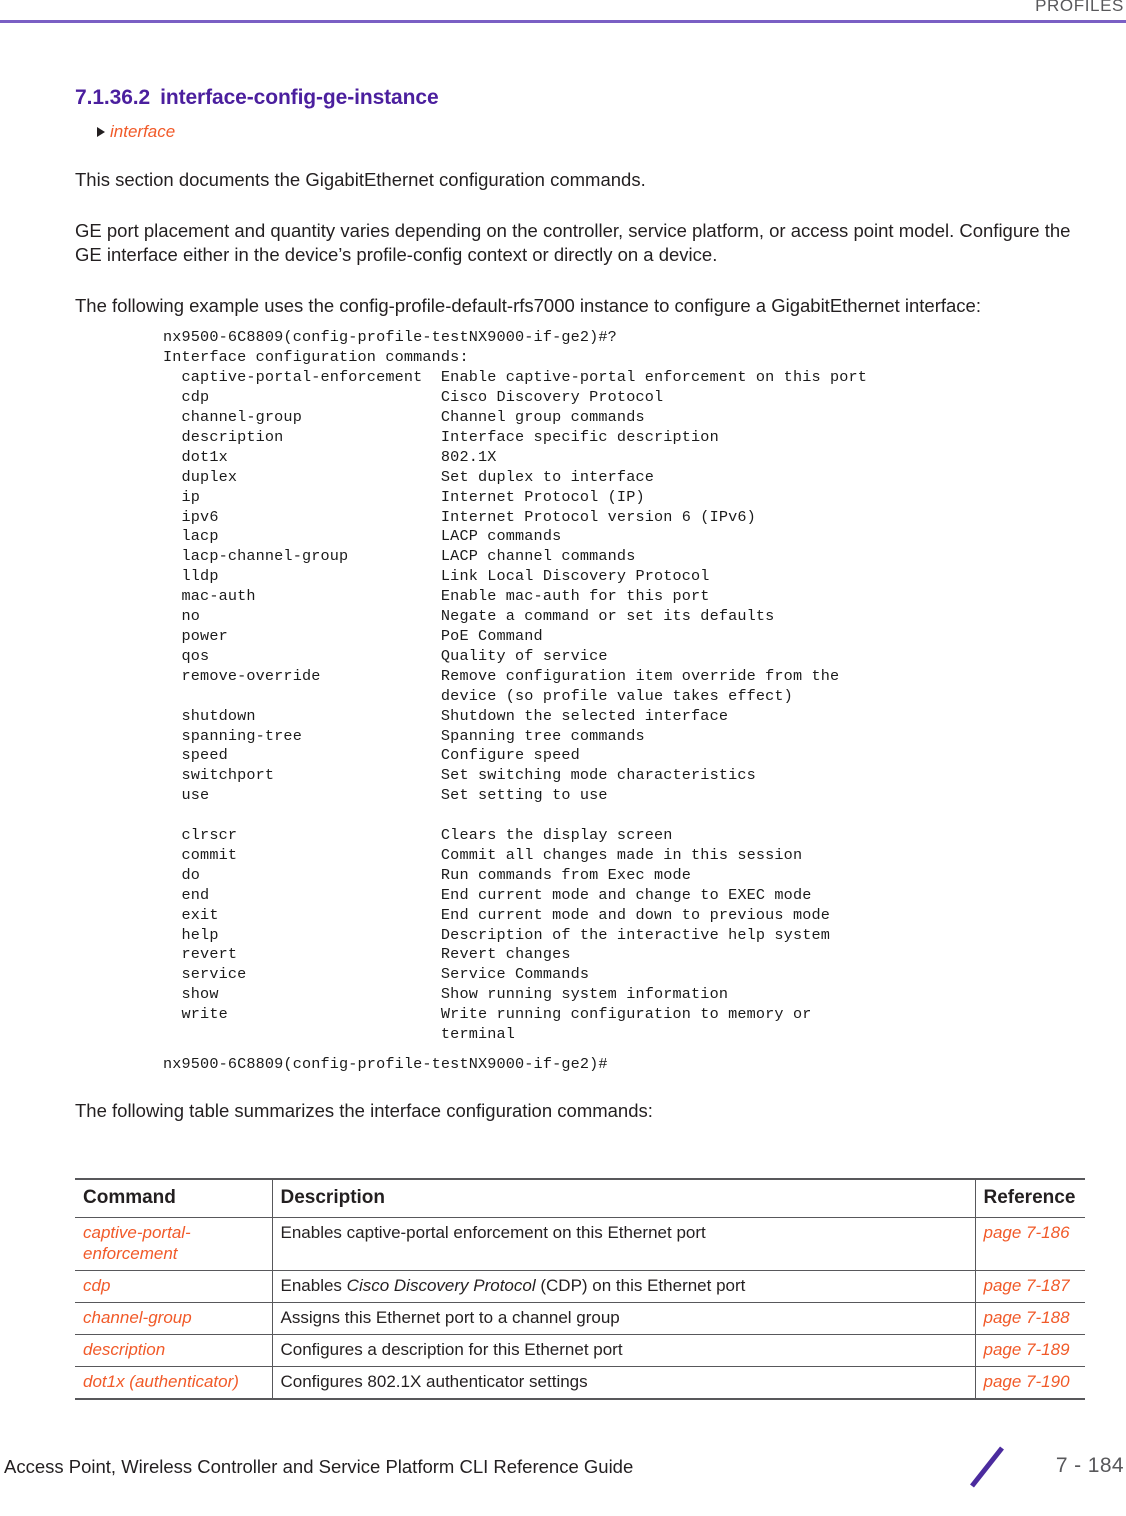 This screenshot has width=1126, height=1516. I want to click on cell-command: description, so click(173, 1350).